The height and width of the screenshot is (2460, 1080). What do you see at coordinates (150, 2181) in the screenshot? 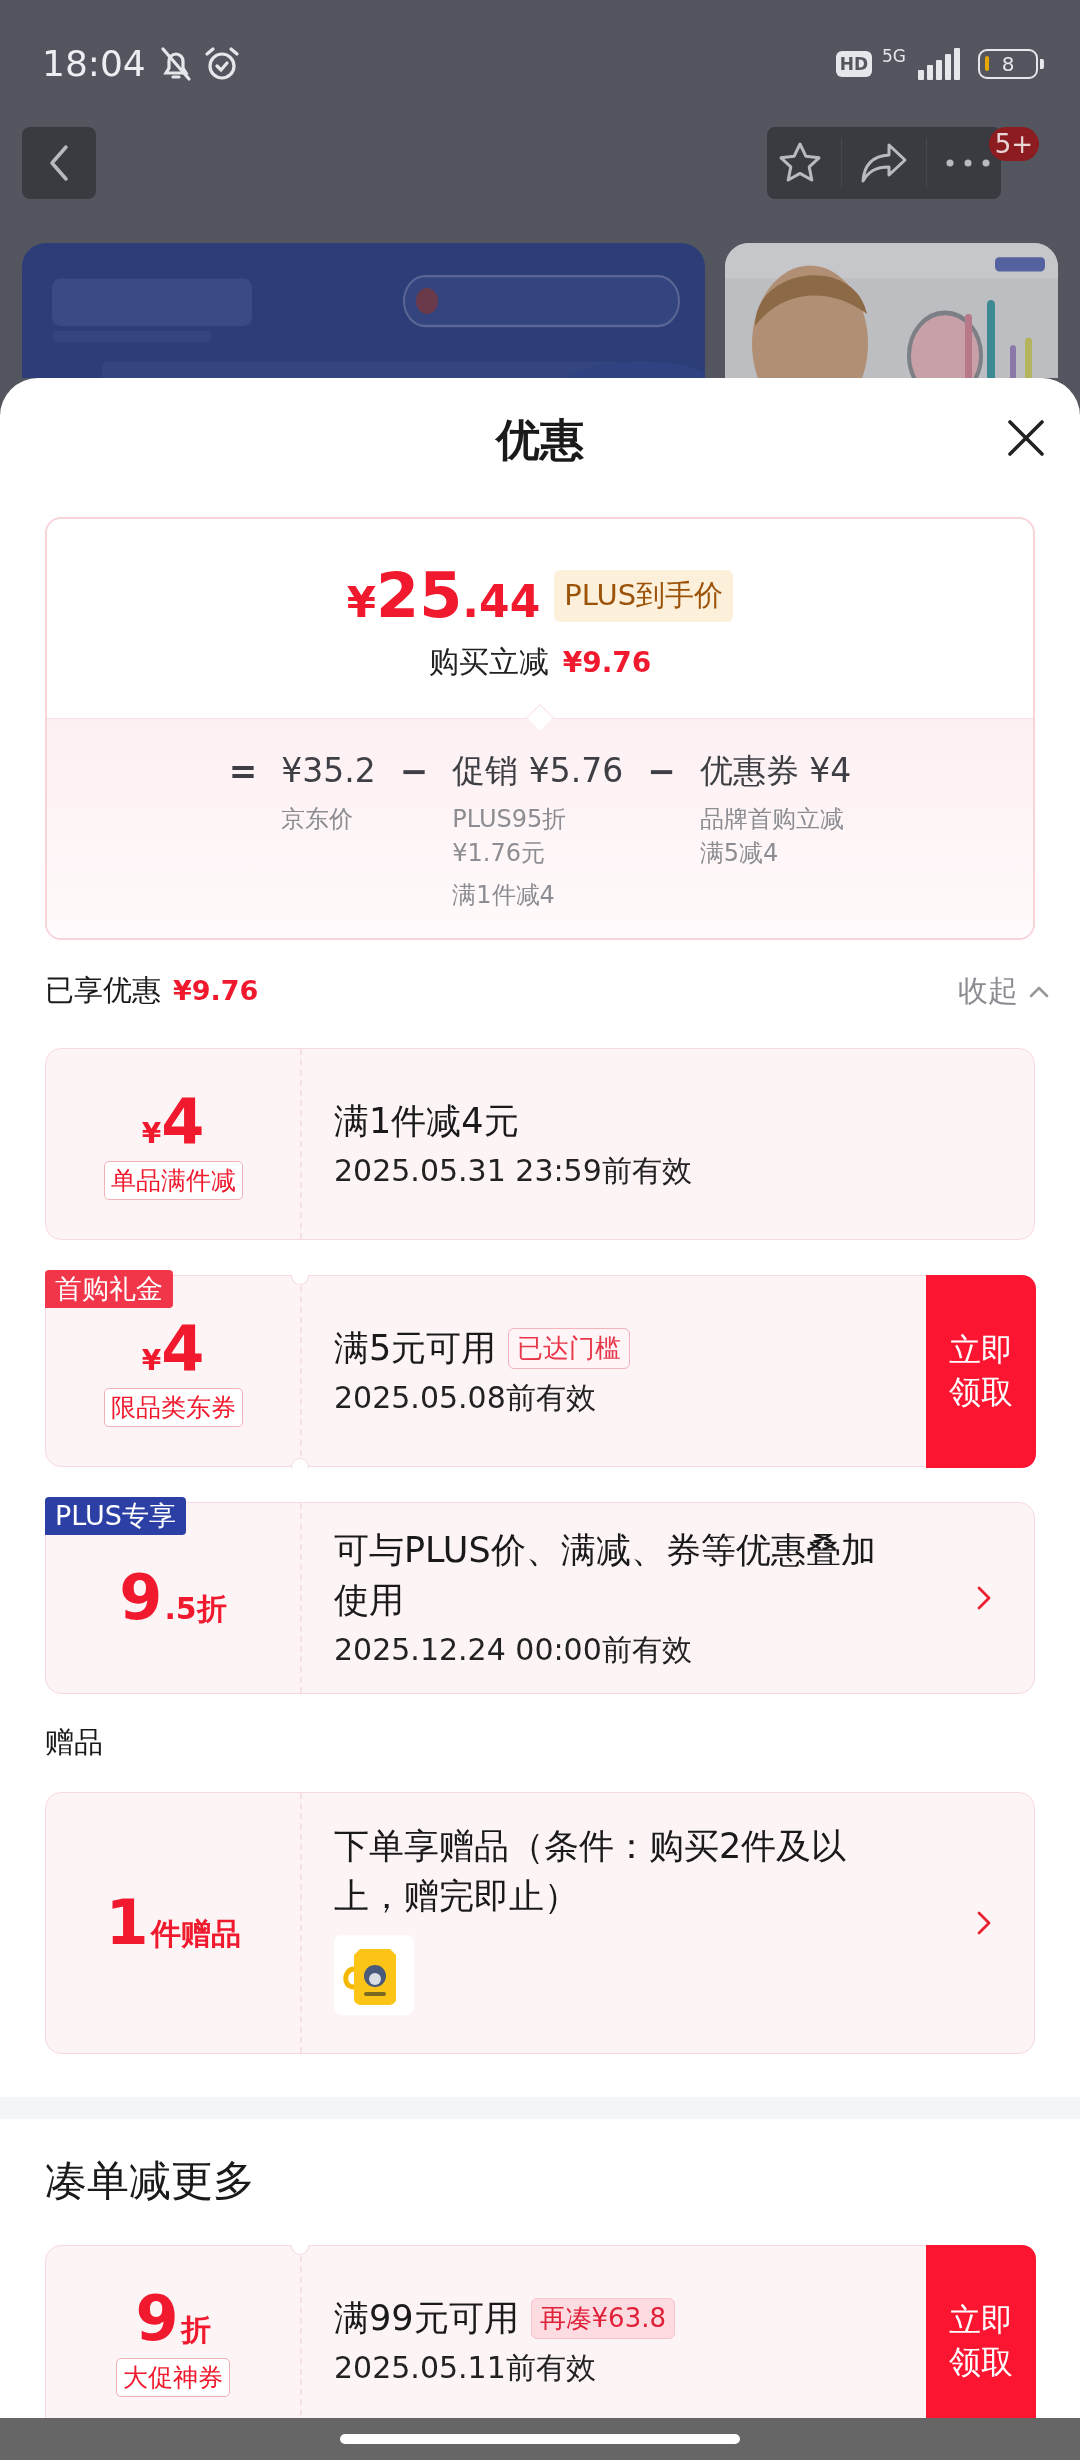
I see `section-title: 凑单减更多` at bounding box center [150, 2181].